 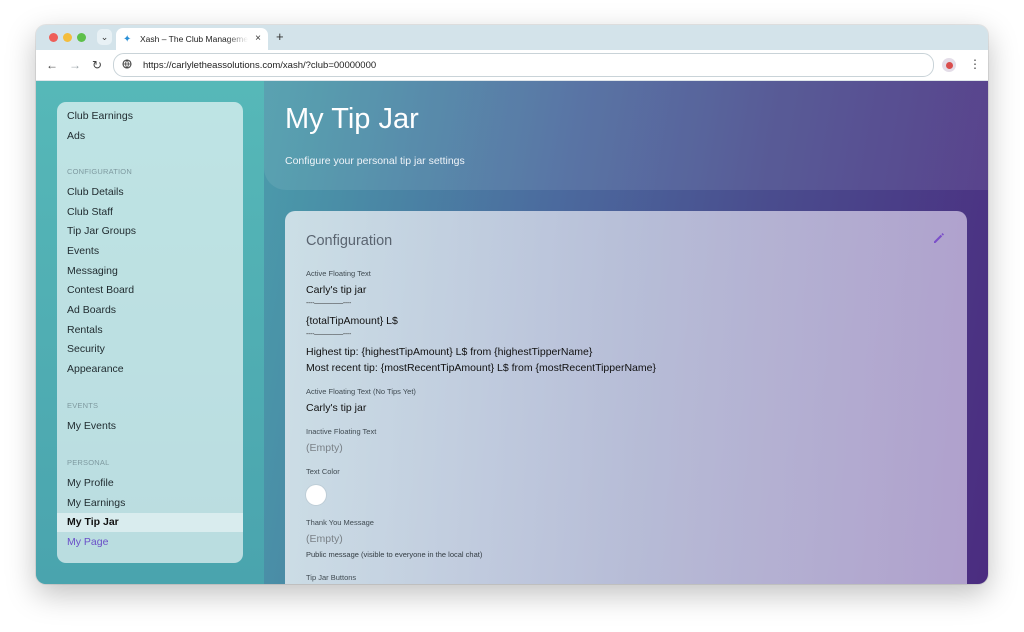 What do you see at coordinates (150, 310) in the screenshot?
I see `sidebar-item-ad-boards: Ad Boards` at bounding box center [150, 310].